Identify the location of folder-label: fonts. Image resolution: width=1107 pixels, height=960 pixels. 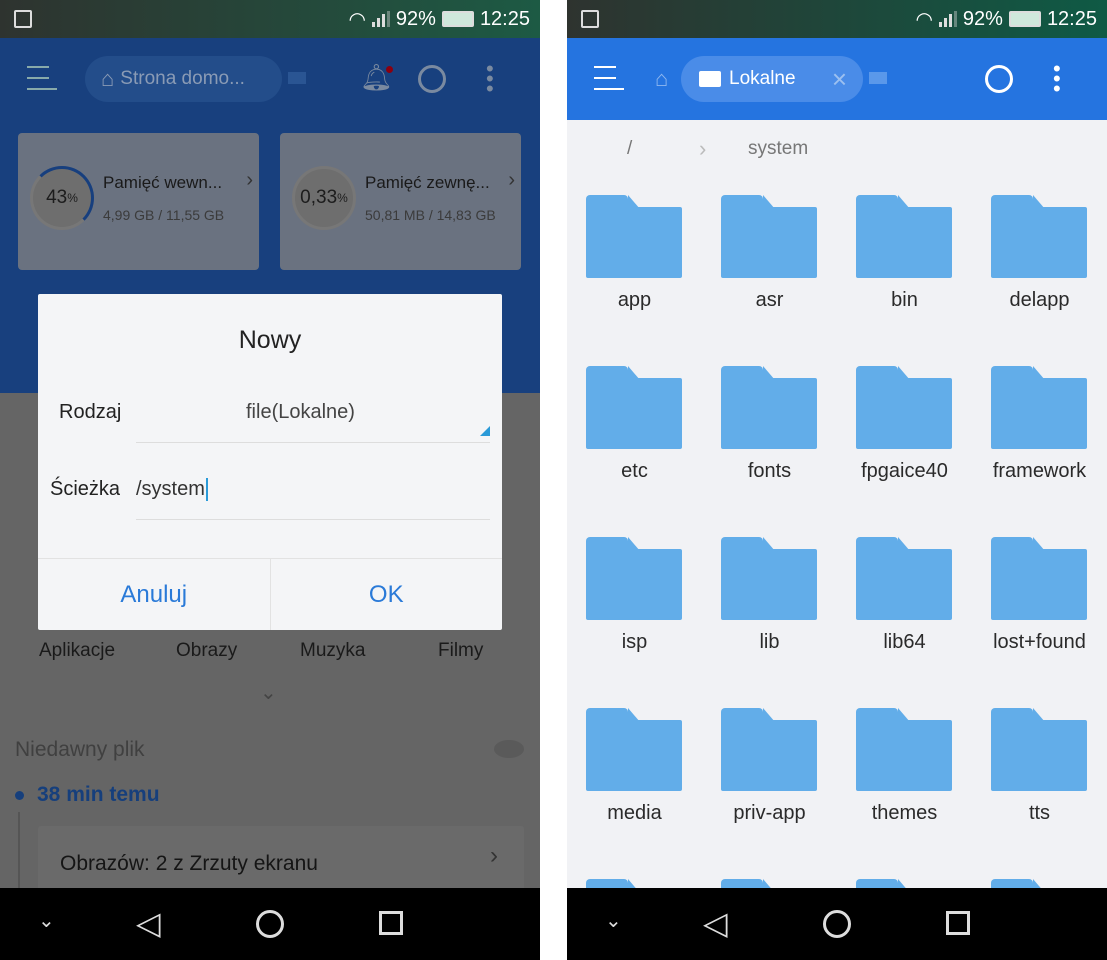
(769, 471).